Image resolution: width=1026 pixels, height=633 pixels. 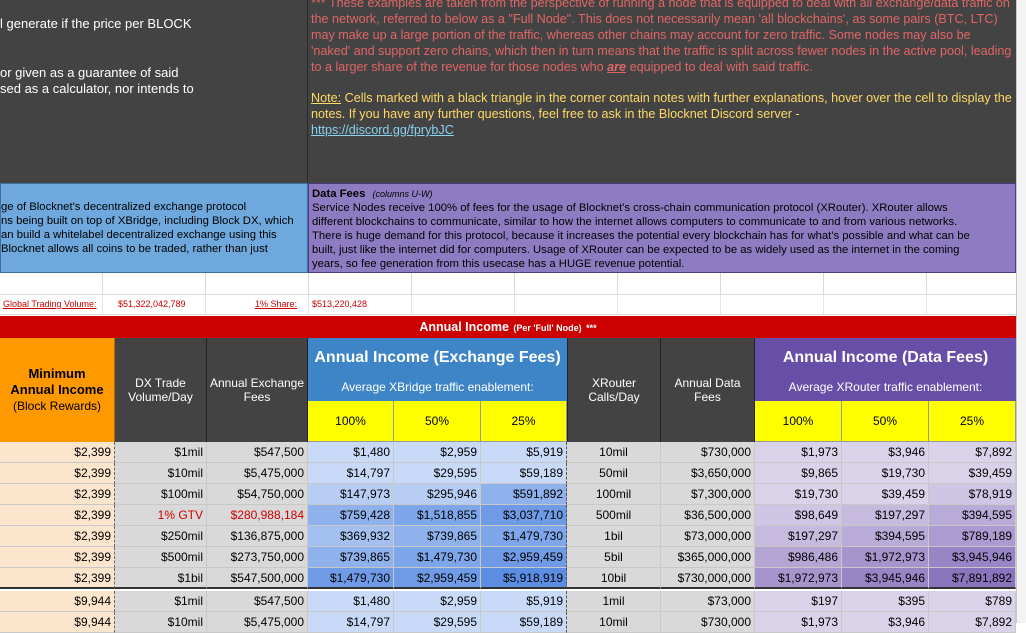 I want to click on xrouter-calls-cell: 50mil, so click(x=614, y=473).